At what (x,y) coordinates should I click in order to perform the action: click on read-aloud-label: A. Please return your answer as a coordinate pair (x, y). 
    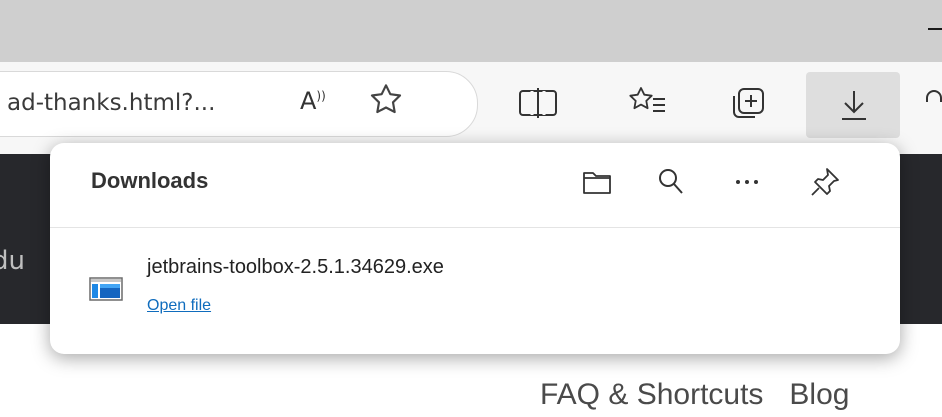
    Looking at the image, I should click on (308, 101).